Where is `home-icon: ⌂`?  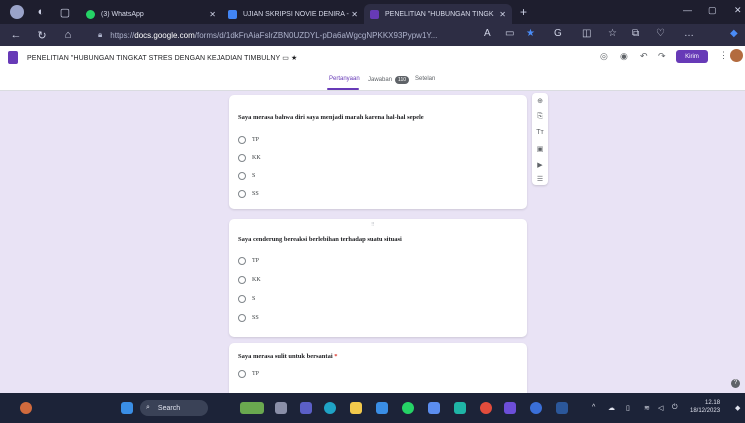 home-icon: ⌂ is located at coordinates (68, 35).